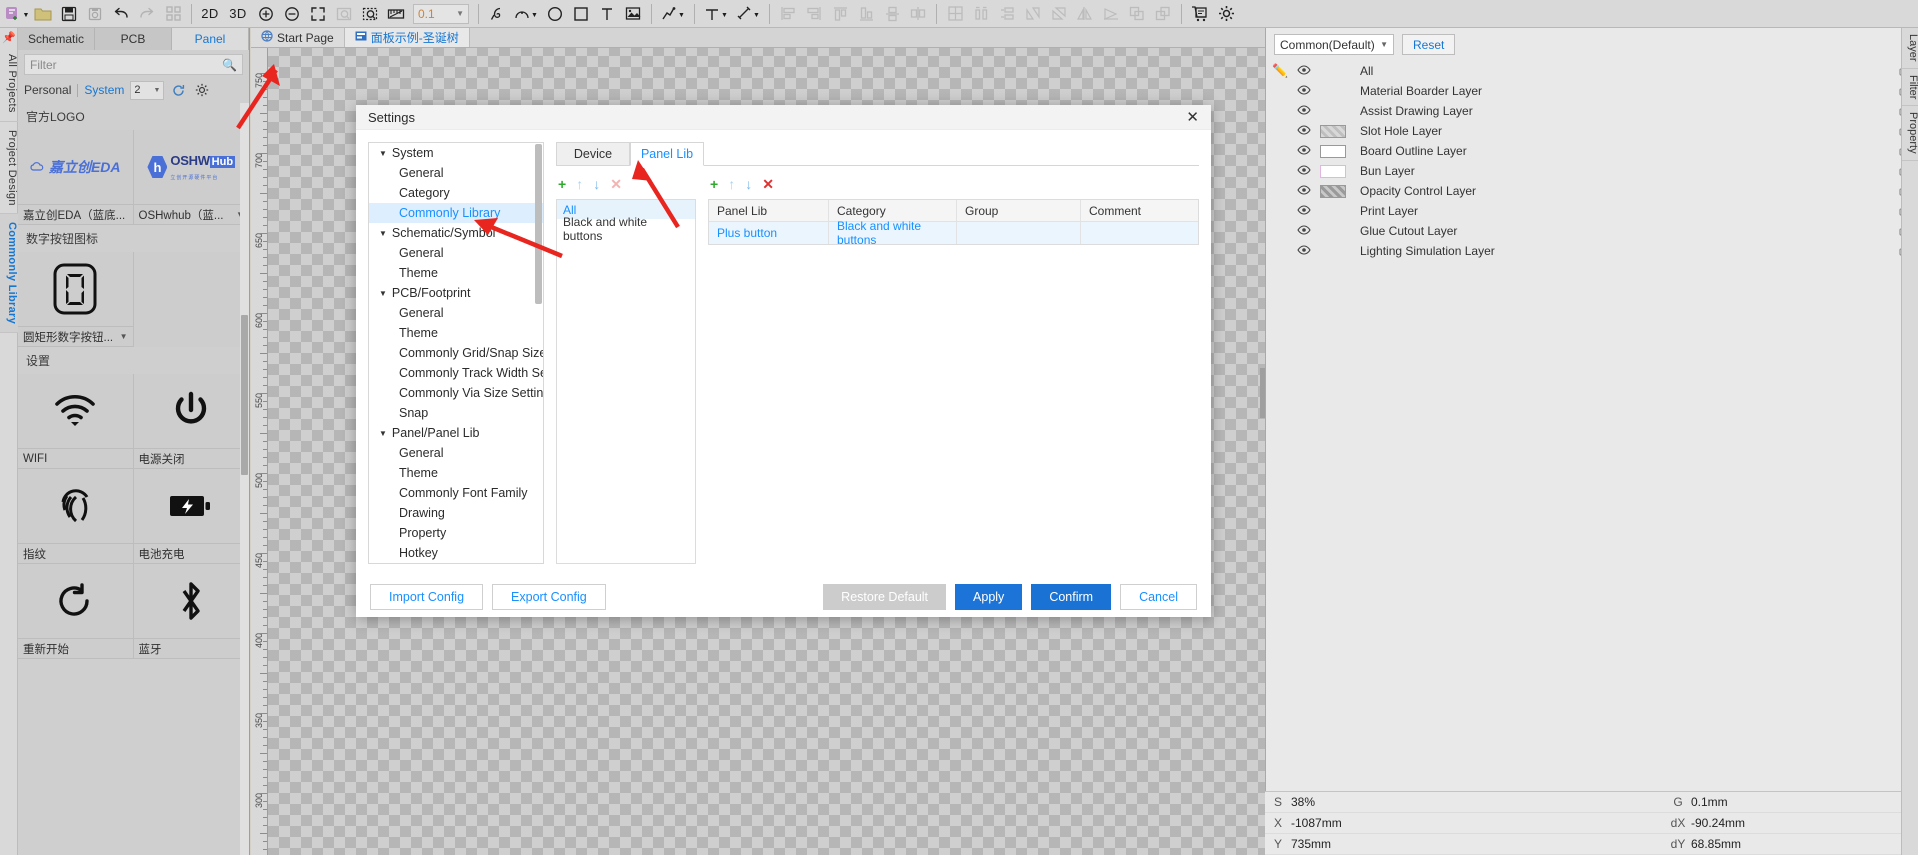  What do you see at coordinates (1158, 596) in the screenshot?
I see `cancel-button: Cancel` at bounding box center [1158, 596].